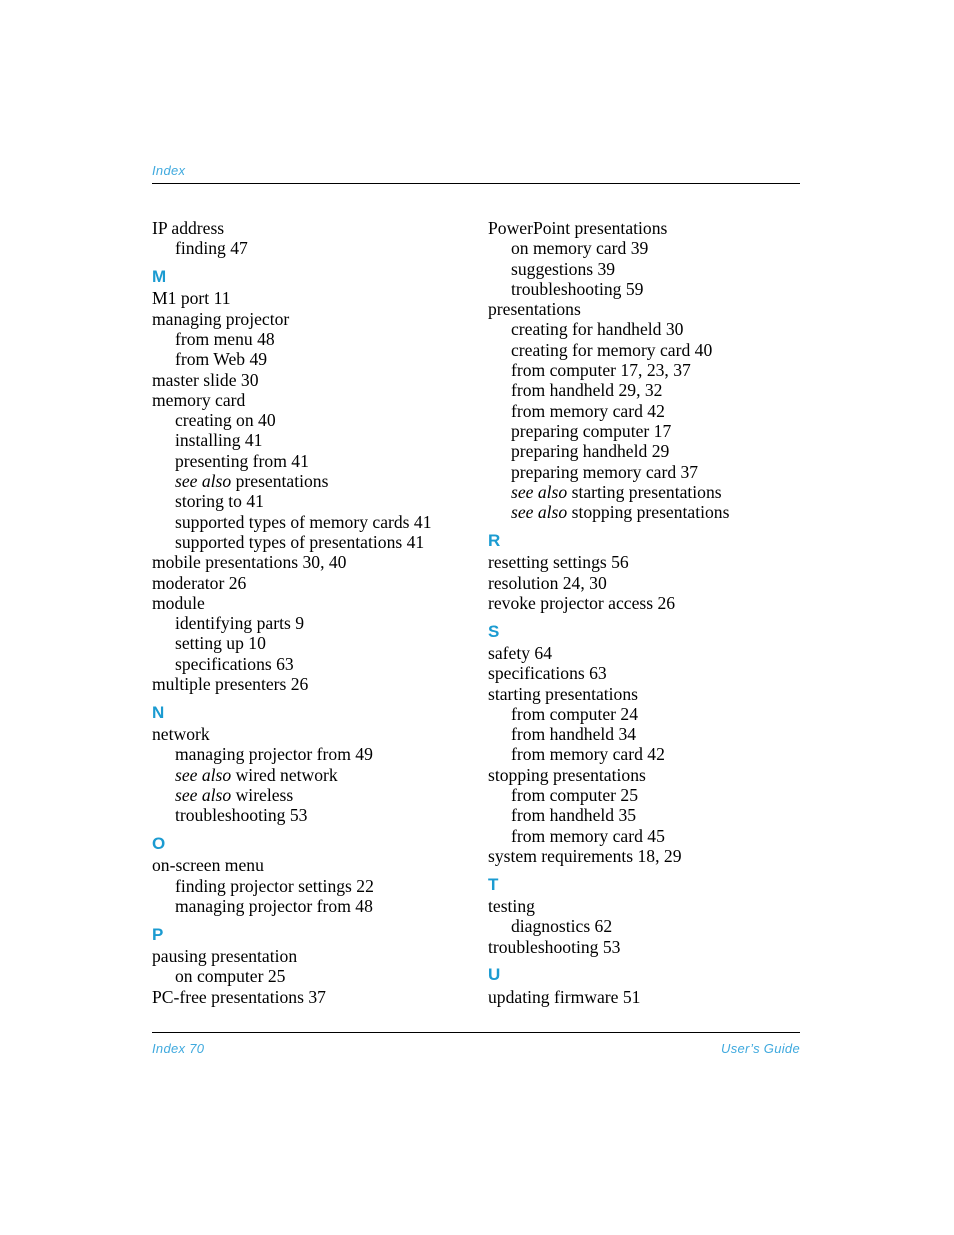 The width and height of the screenshot is (954, 1235). I want to click on index-letter-heading-t: T, so click(493, 884).